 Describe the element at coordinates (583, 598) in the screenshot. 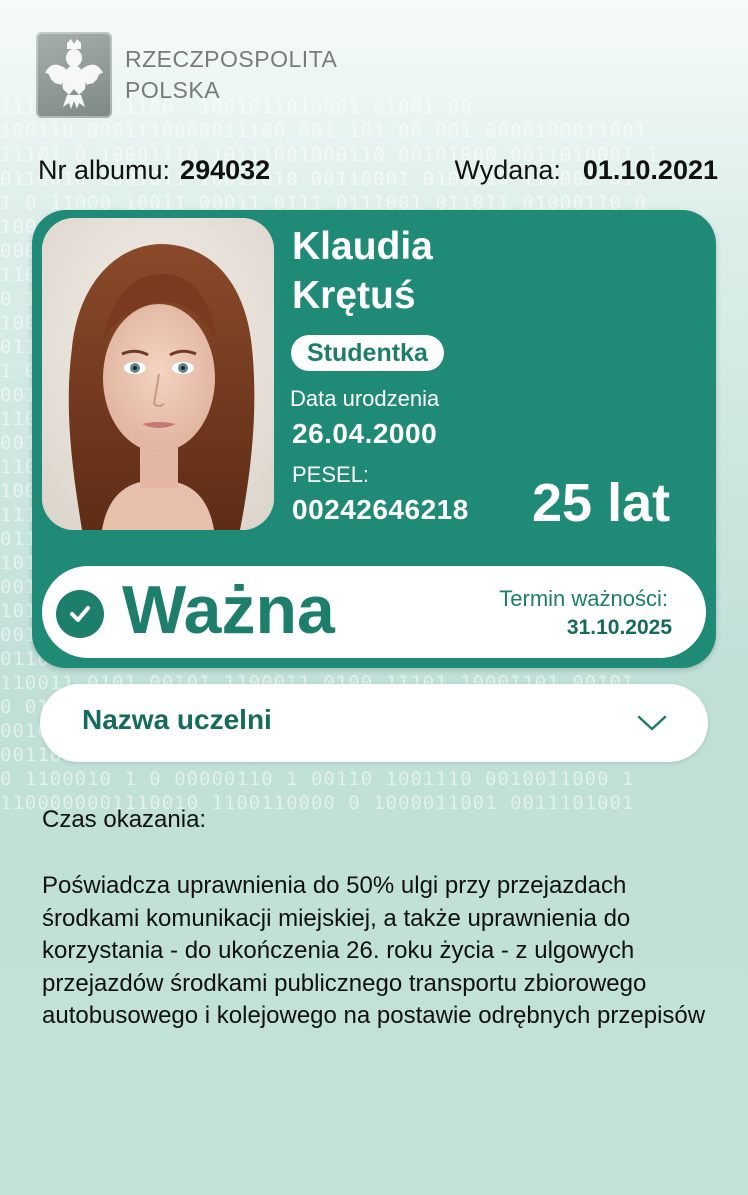

I see `valid-until-label: Termin ważności:` at that location.